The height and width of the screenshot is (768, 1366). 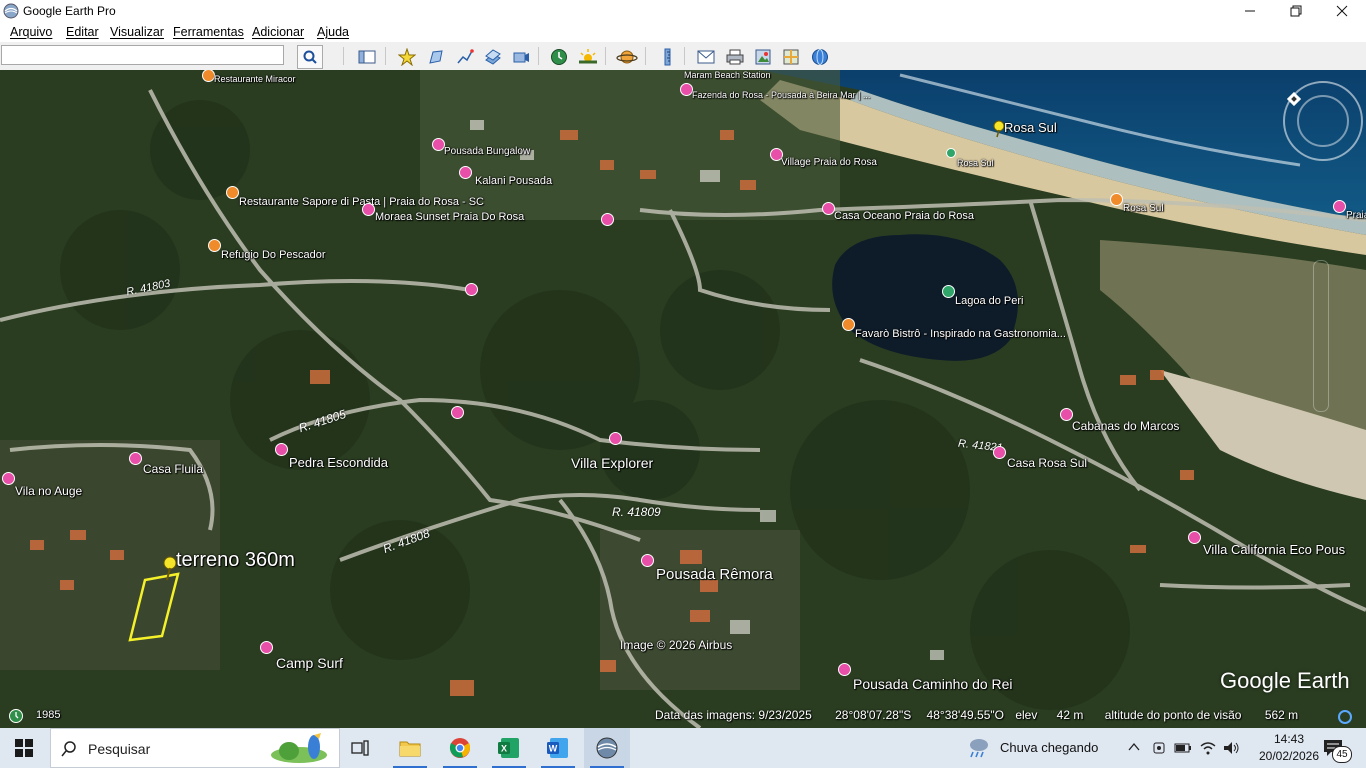 What do you see at coordinates (142, 55) in the screenshot?
I see `search-input` at bounding box center [142, 55].